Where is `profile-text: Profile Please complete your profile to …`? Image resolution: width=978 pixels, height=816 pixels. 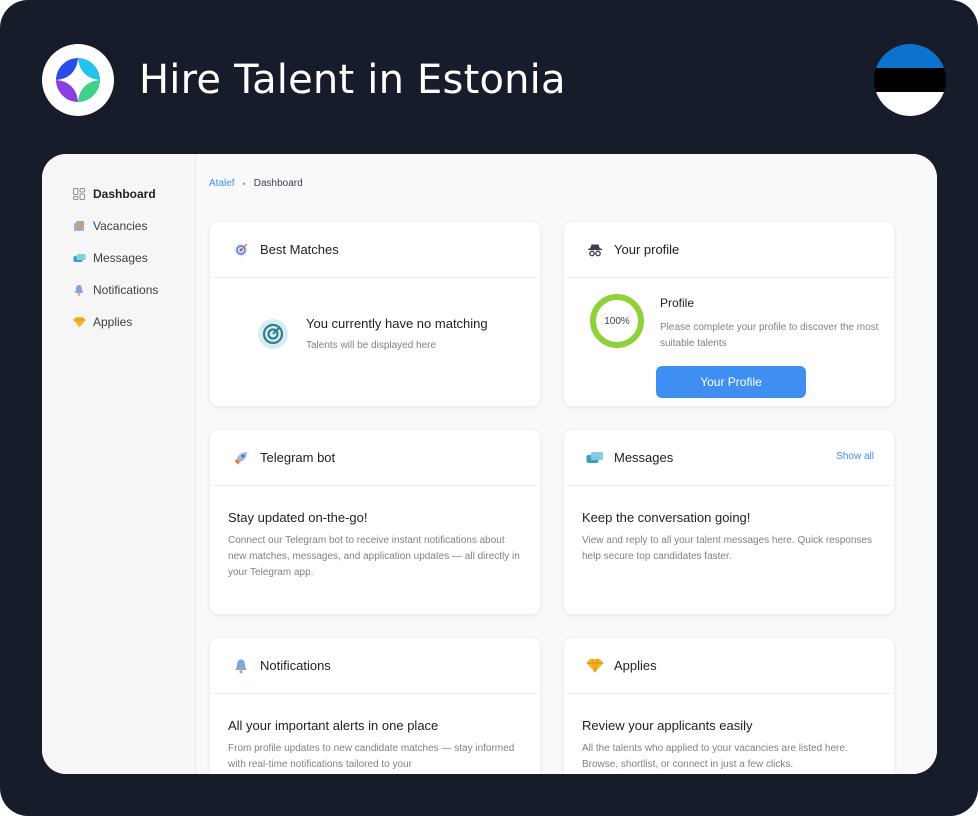 profile-text: Profile Please complete your profile to … is located at coordinates (770, 324).